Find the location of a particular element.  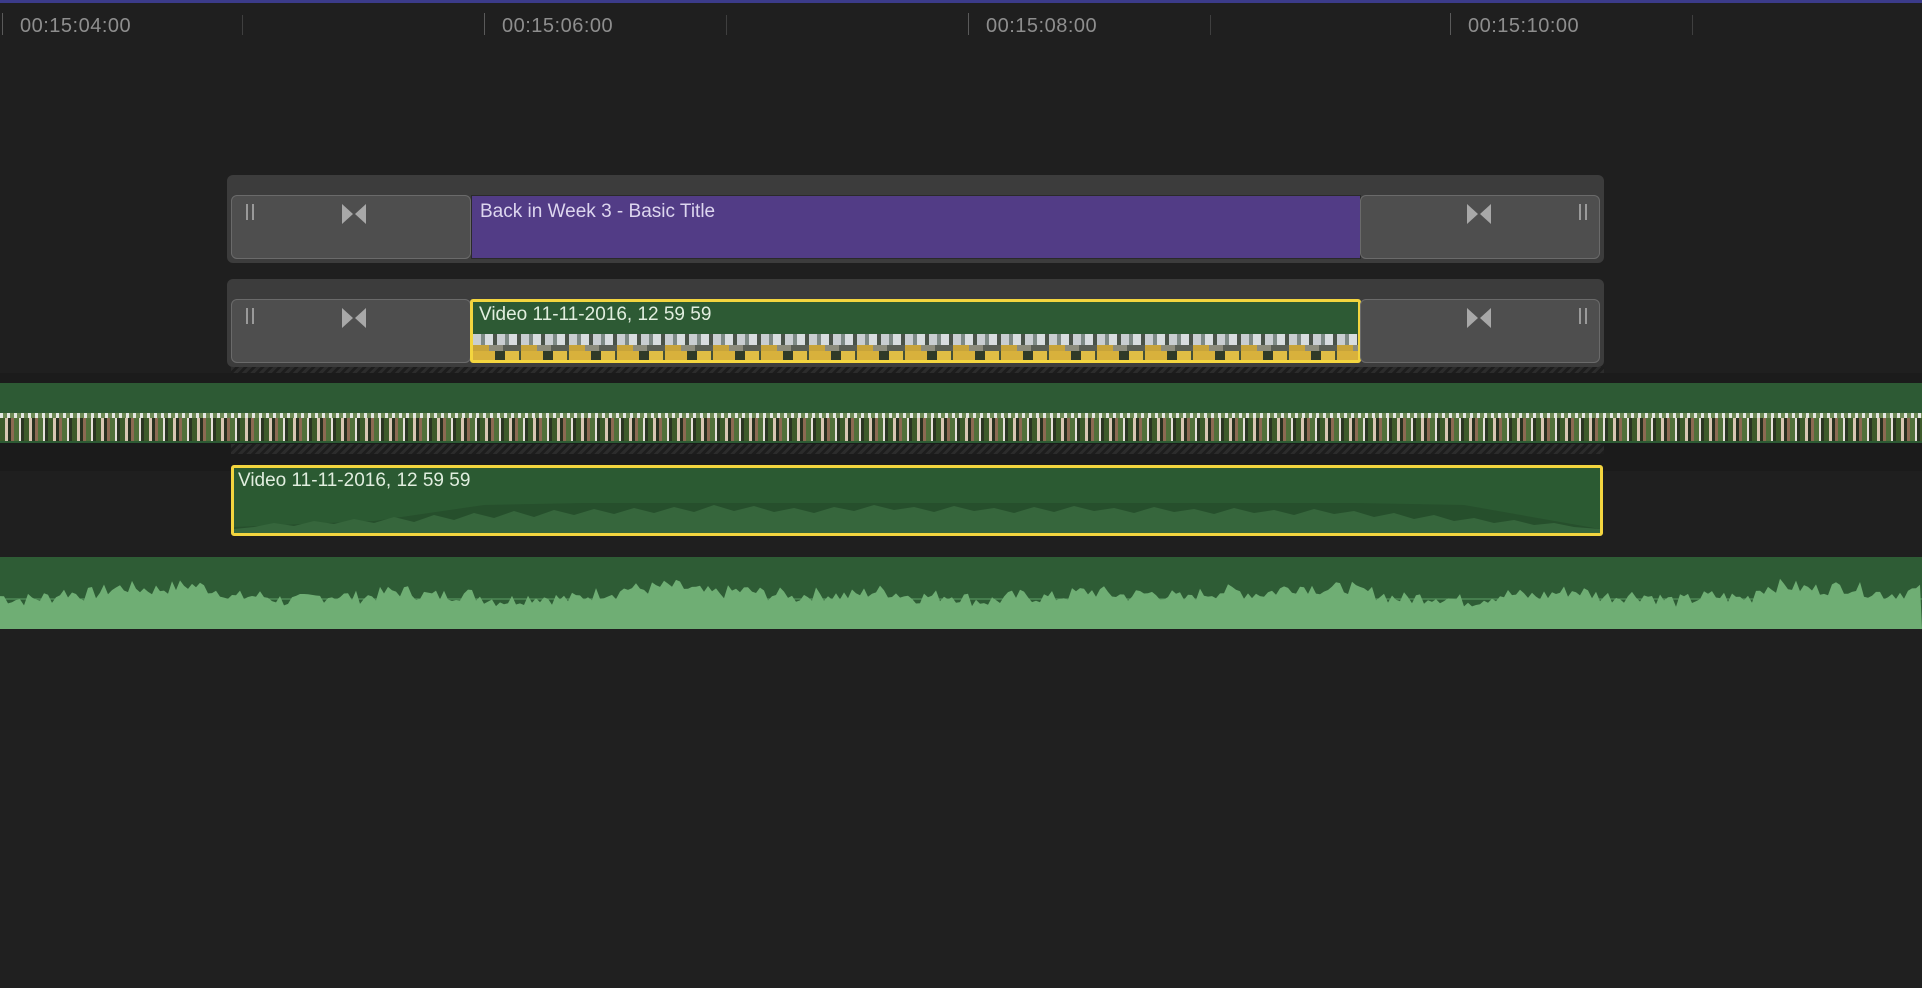

connected-audio-clip: Video 11-11-2016, 12 59 59 is located at coordinates (917, 500).